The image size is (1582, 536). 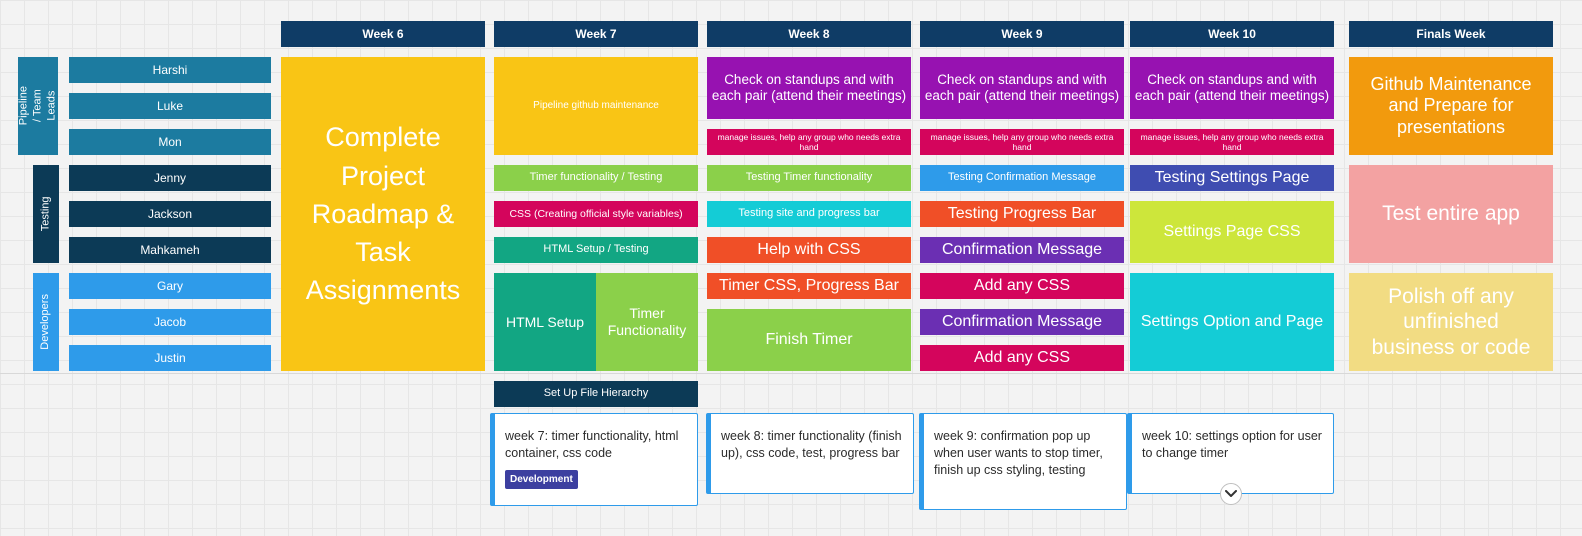 I want to click on sticky-finals-test-app: Test entire app, so click(x=1451, y=214).